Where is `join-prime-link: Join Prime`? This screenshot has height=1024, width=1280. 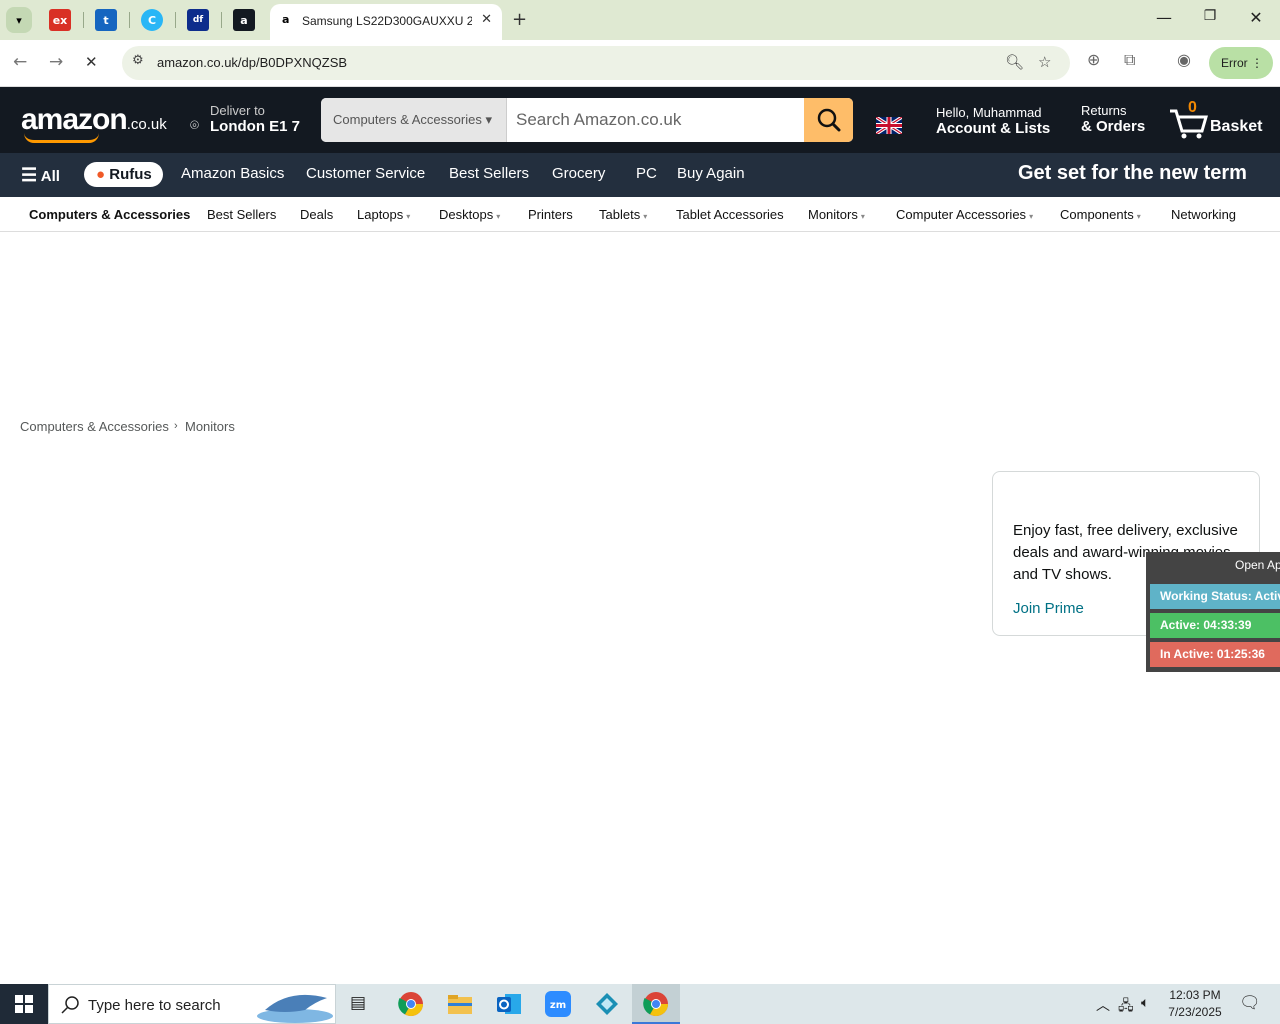
join-prime-link: Join Prime is located at coordinates (1048, 608).